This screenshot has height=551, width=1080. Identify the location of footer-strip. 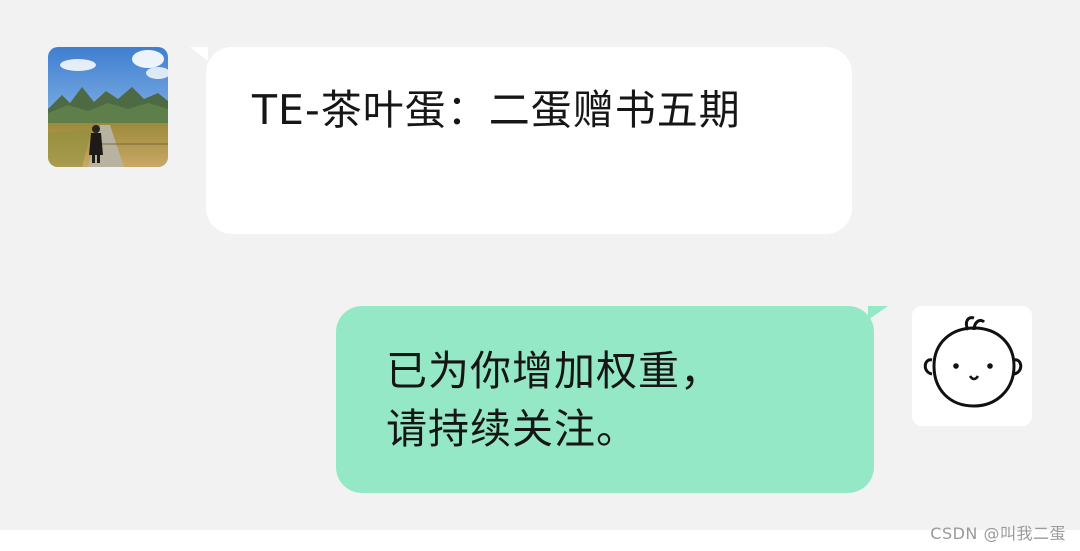
(540, 540).